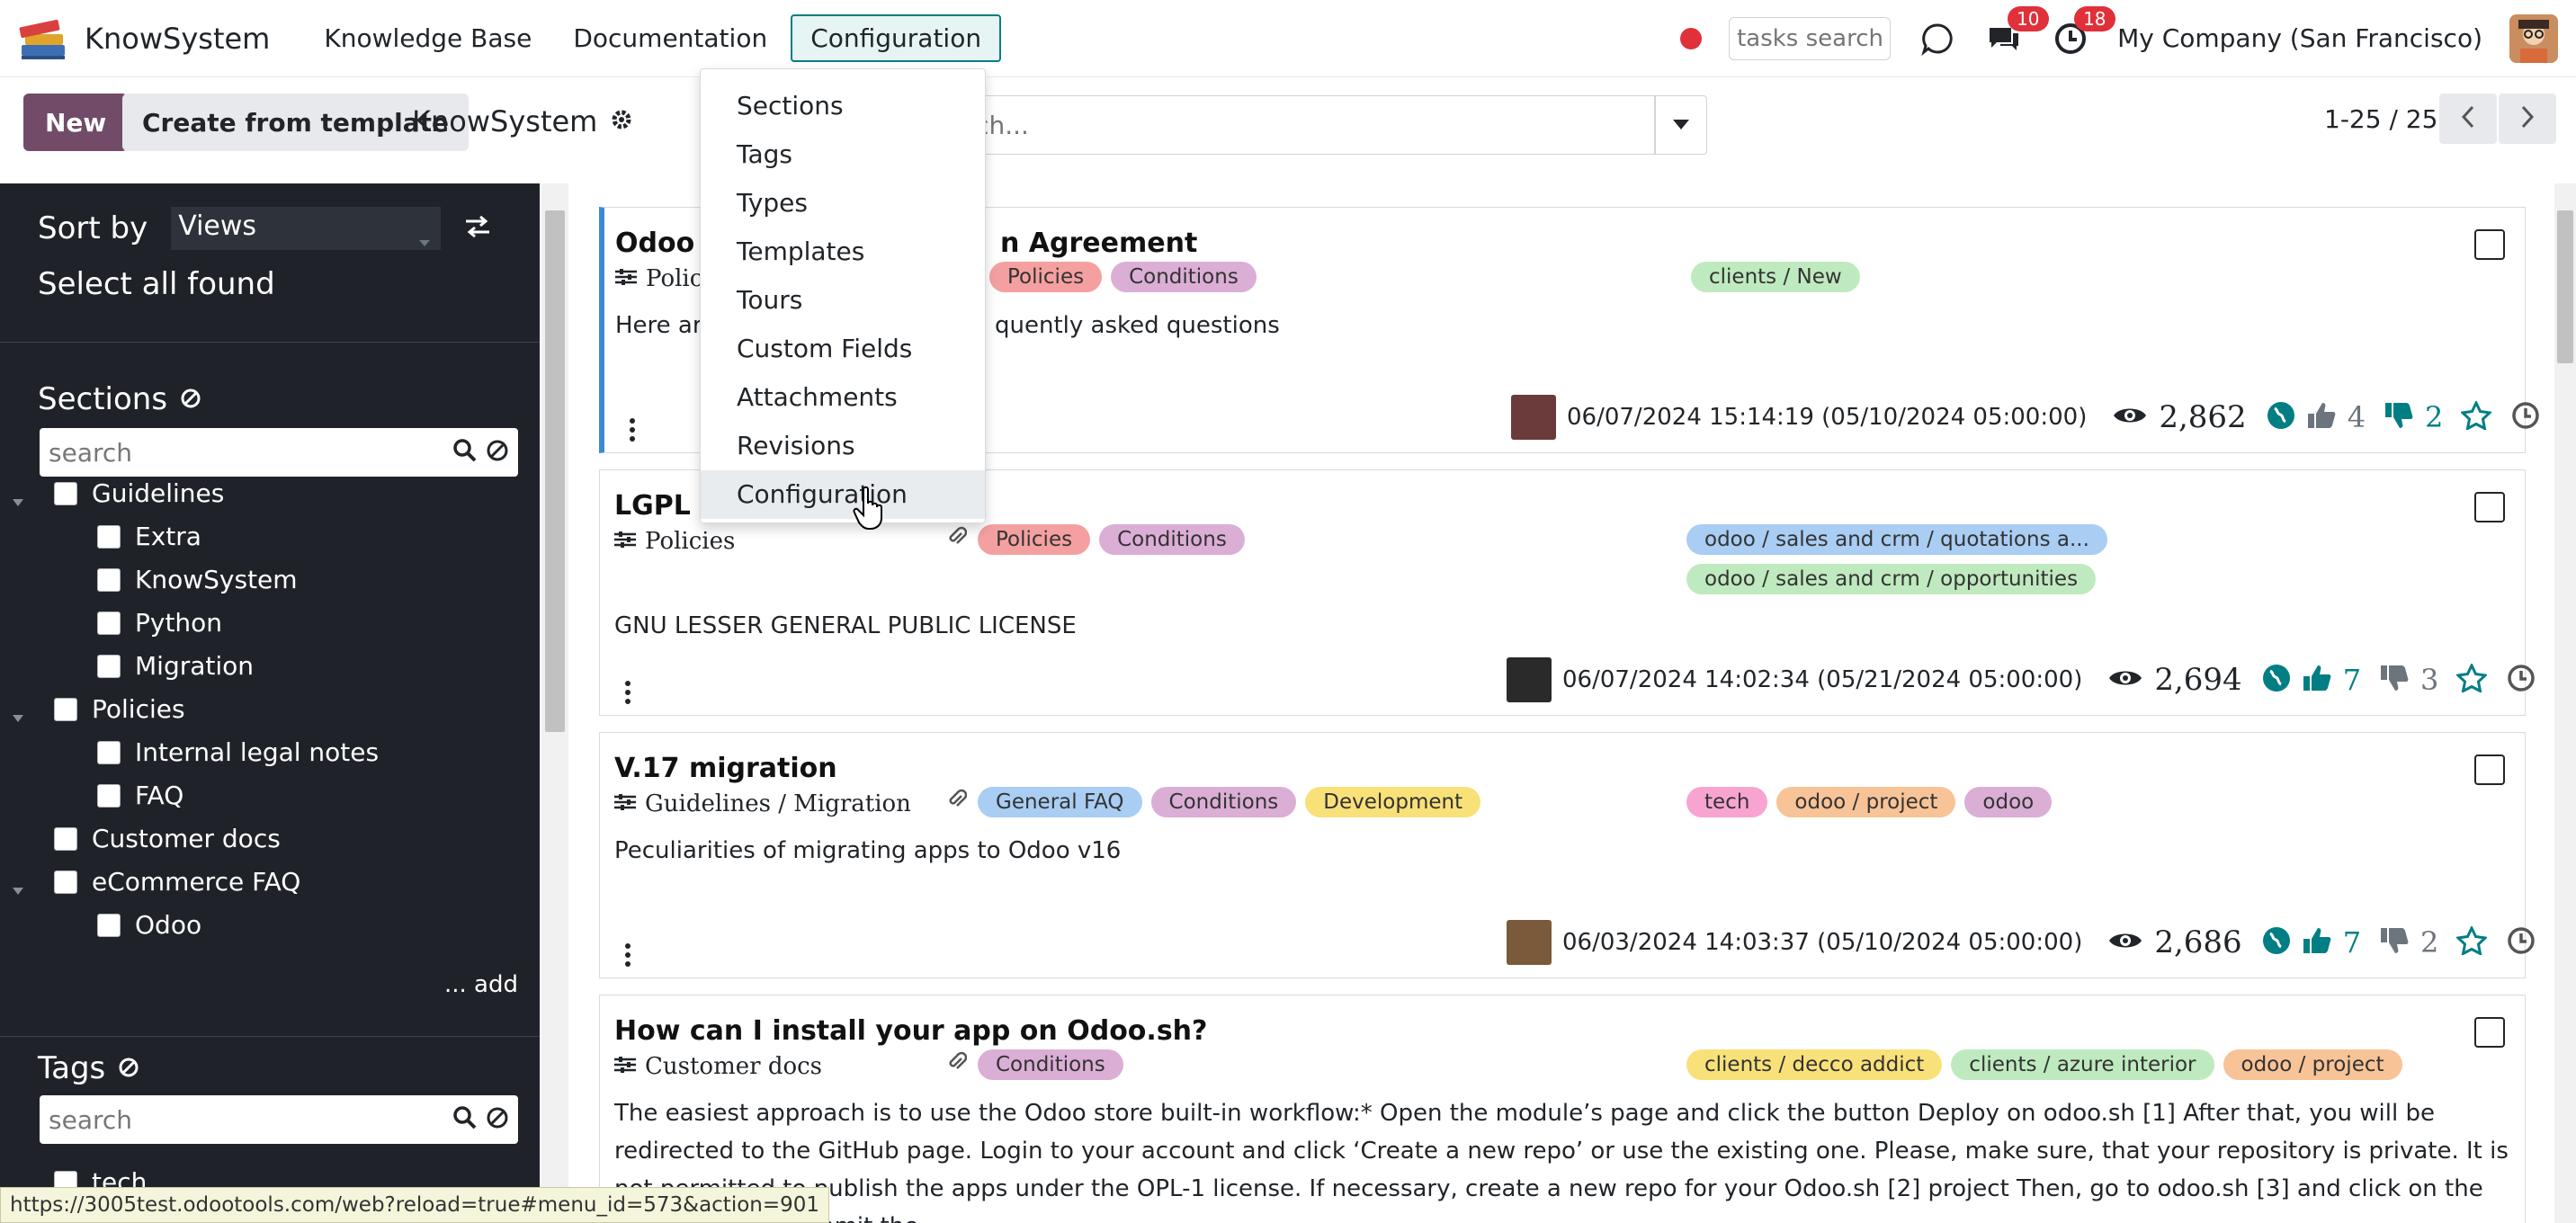 Image resolution: width=2576 pixels, height=1223 pixels. Describe the element at coordinates (621, 121) in the screenshot. I see `gear-icon` at that location.